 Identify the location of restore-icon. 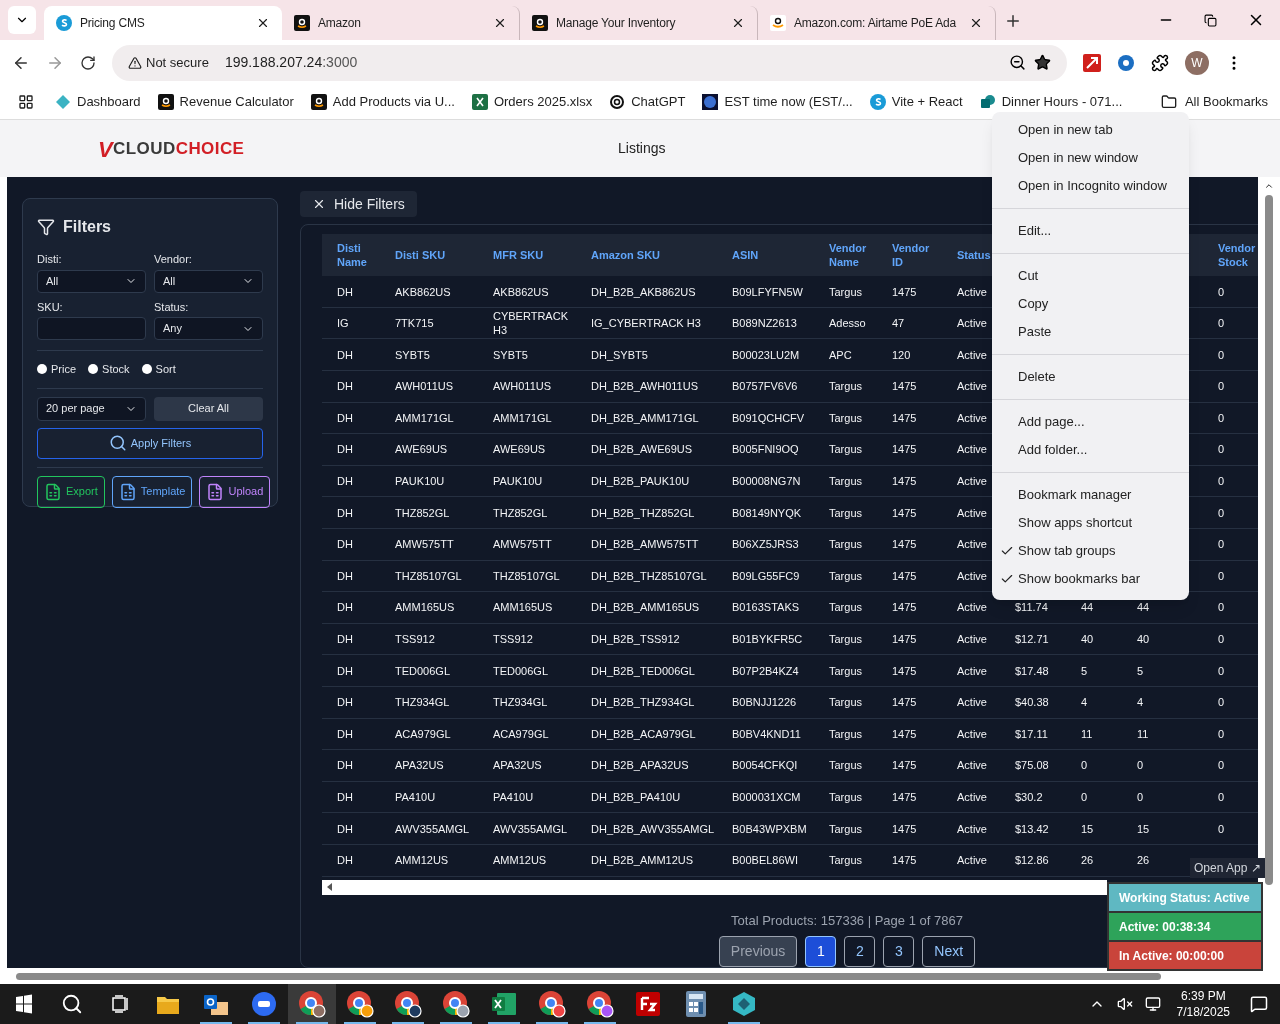
(1210, 20).